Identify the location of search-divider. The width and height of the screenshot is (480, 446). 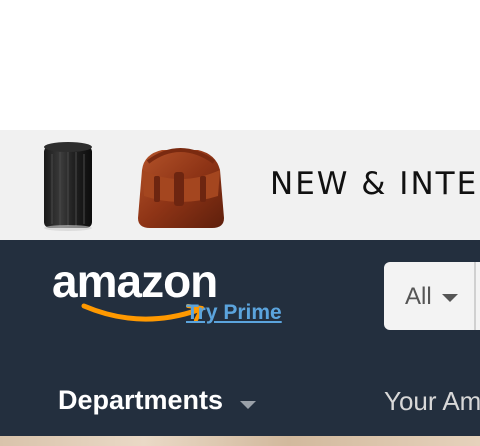
(475, 296).